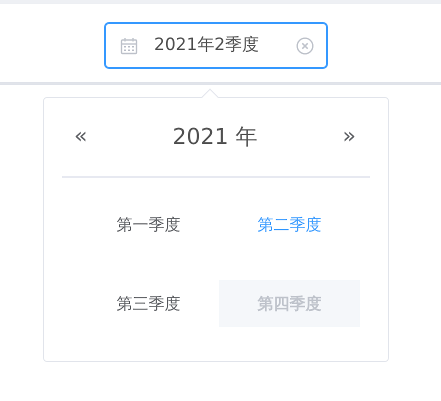 The image size is (441, 401). What do you see at coordinates (216, 45) in the screenshot?
I see `quarter-picker-field: 2021年2季度` at bounding box center [216, 45].